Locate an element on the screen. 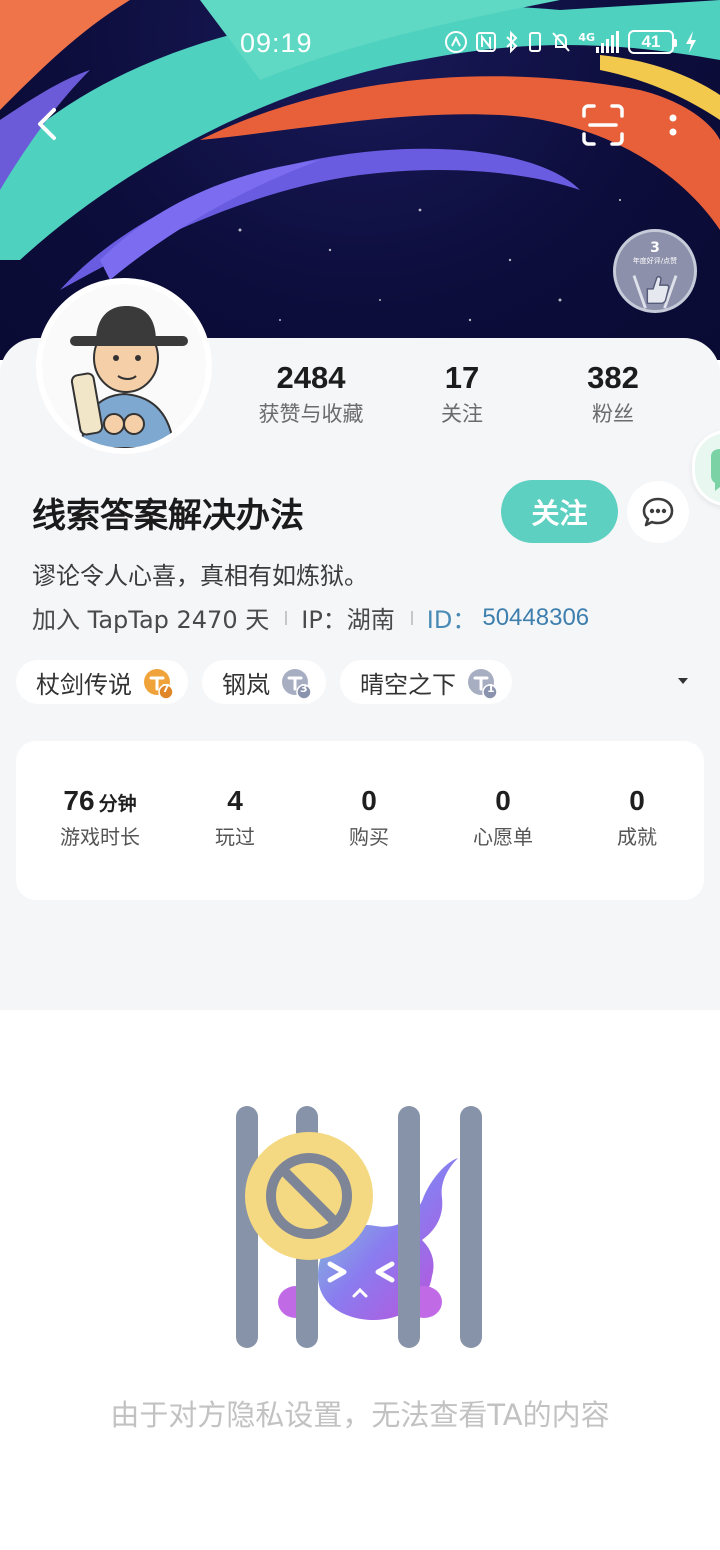 The height and width of the screenshot is (1550, 720). badge-number: 3 is located at coordinates (655, 248).